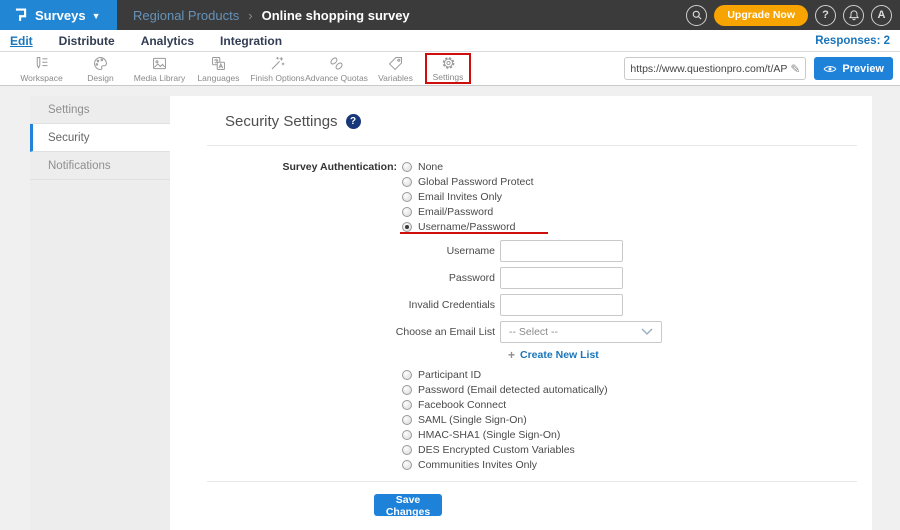  I want to click on email-list-label: Choose an Email List, so click(445, 331).